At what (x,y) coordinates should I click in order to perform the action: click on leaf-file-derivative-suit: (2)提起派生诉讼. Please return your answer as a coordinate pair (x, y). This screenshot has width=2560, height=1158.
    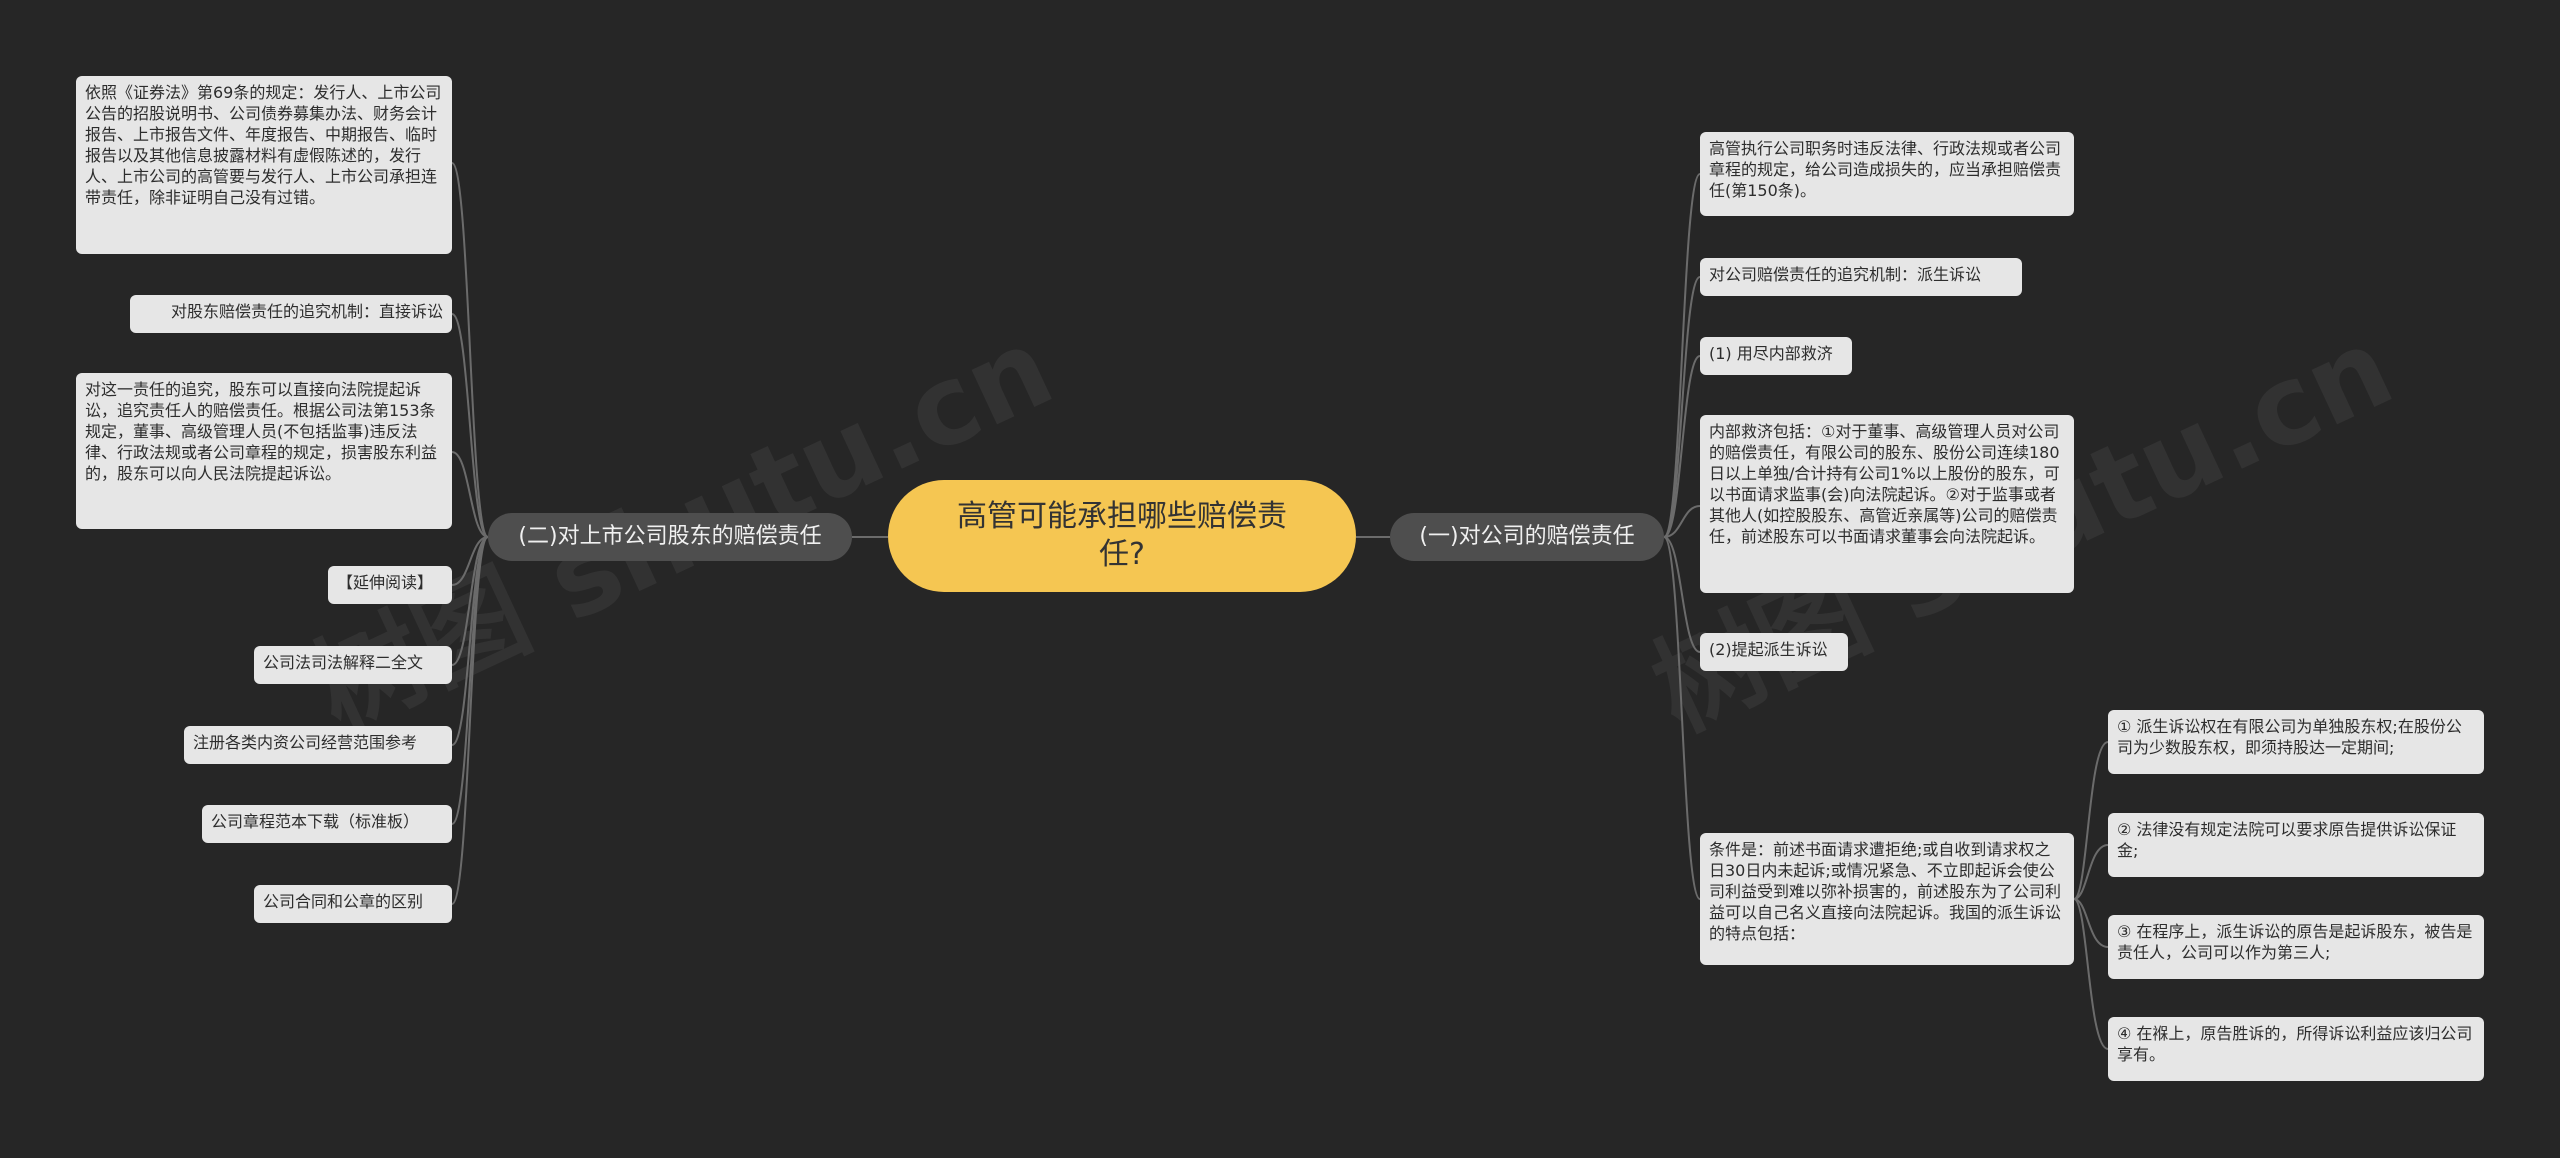
    Looking at the image, I should click on (1774, 652).